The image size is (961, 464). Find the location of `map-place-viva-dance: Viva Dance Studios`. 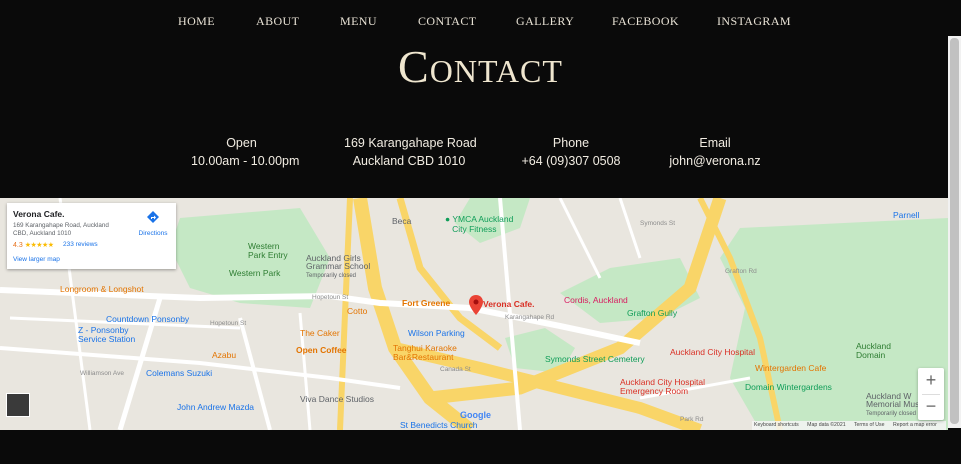

map-place-viva-dance: Viva Dance Studios is located at coordinates (337, 399).